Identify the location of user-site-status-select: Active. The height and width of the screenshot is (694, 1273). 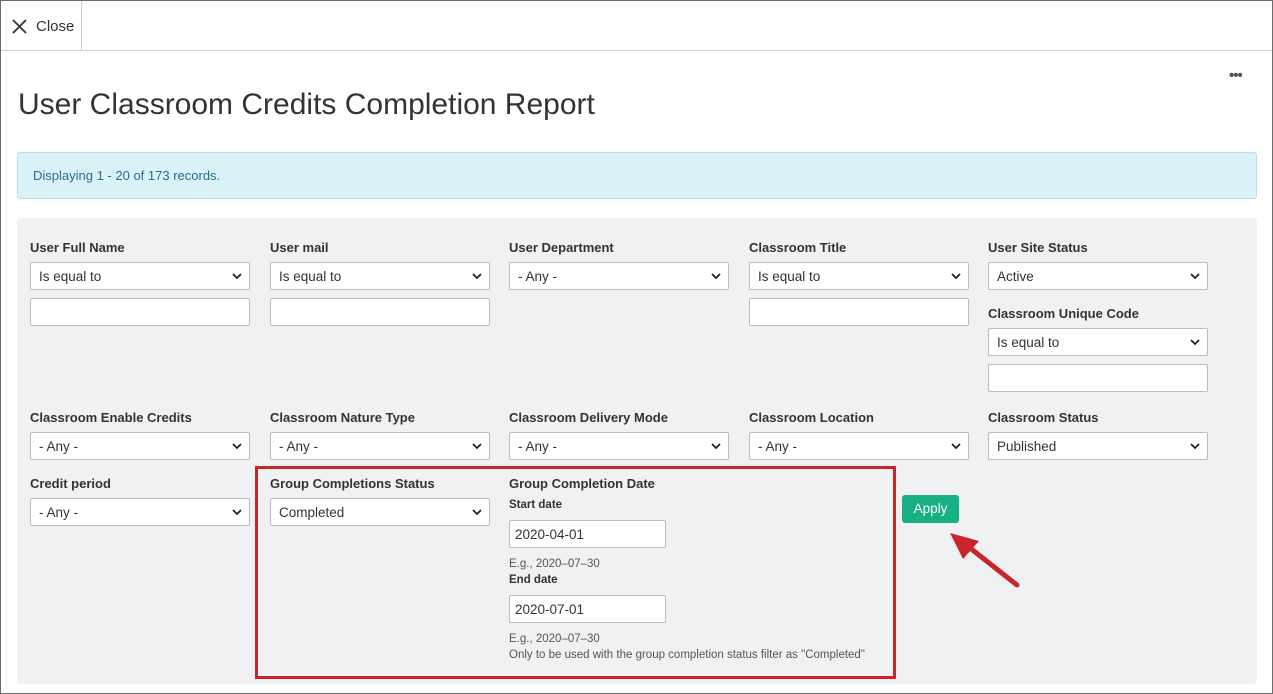
(1098, 276).